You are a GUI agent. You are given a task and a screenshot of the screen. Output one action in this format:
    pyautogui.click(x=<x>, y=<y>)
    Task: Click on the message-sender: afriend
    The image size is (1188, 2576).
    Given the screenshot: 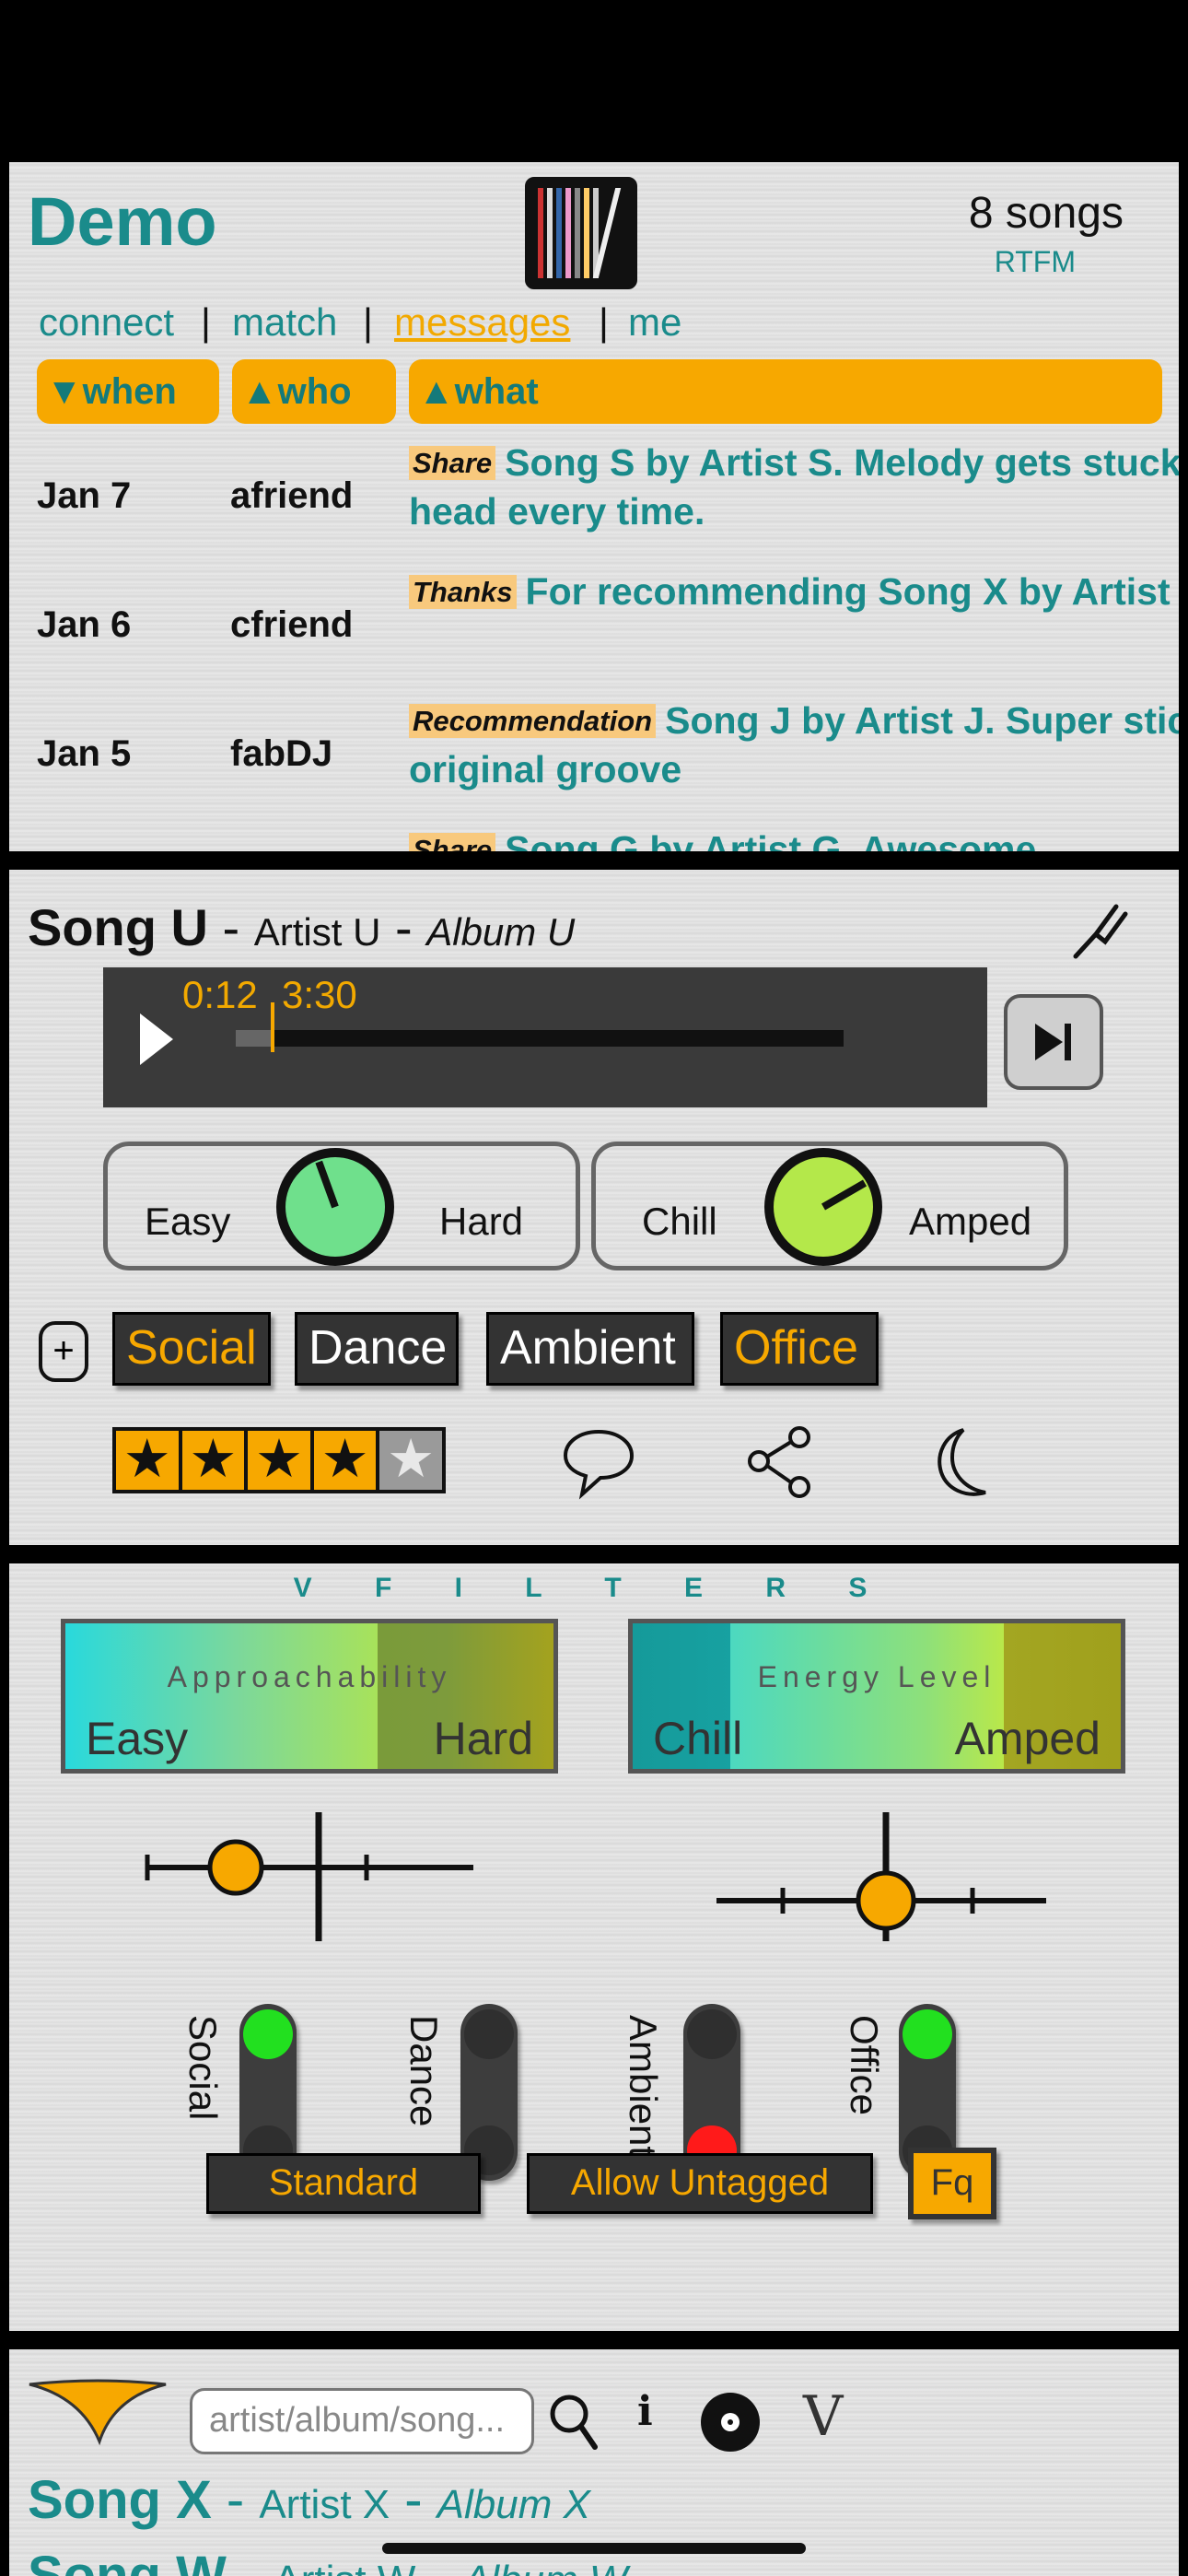 What is the action you would take?
    pyautogui.click(x=292, y=495)
    